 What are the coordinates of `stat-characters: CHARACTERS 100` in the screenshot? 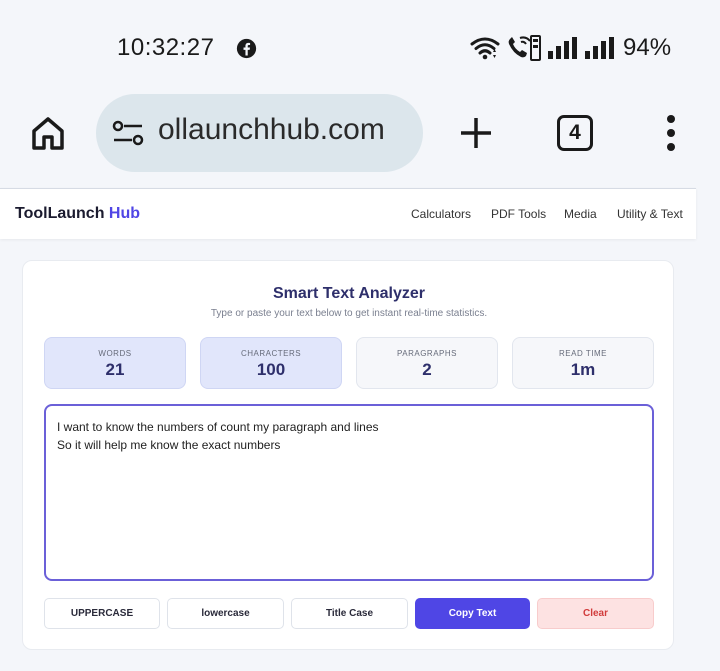 It's located at (271, 363).